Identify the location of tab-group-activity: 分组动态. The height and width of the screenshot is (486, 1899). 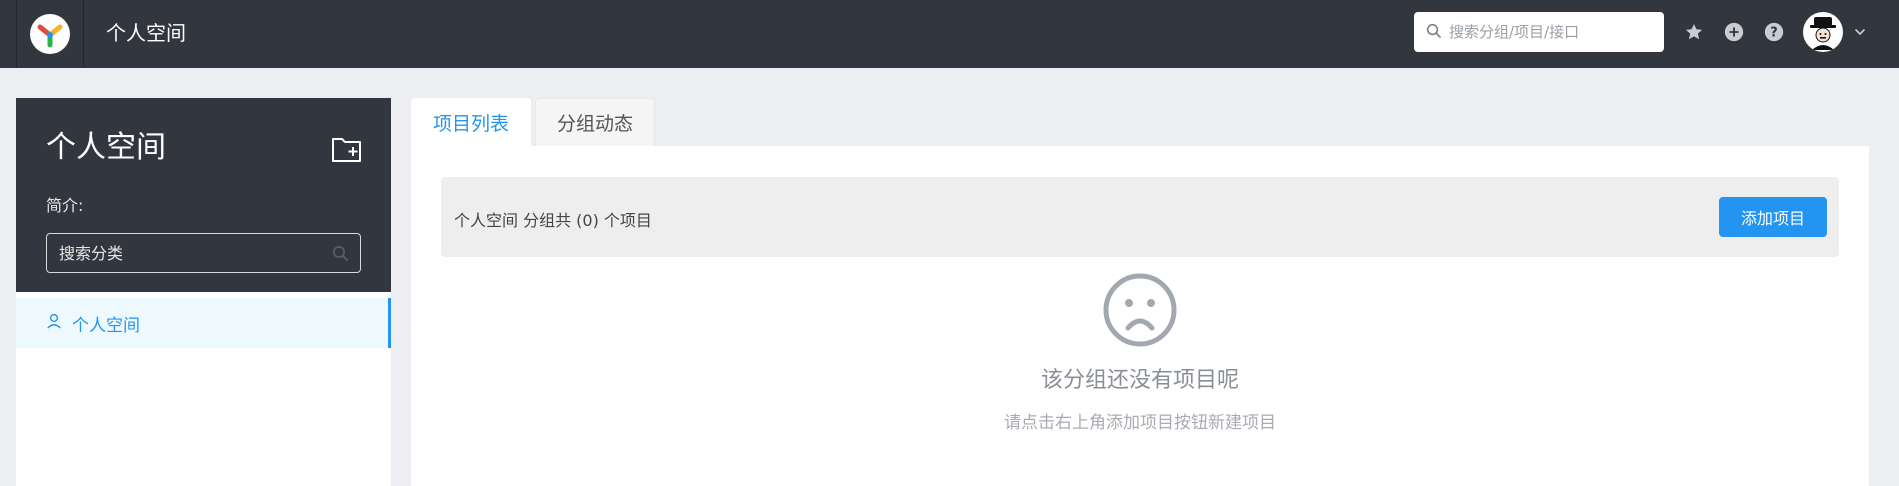
(595, 122).